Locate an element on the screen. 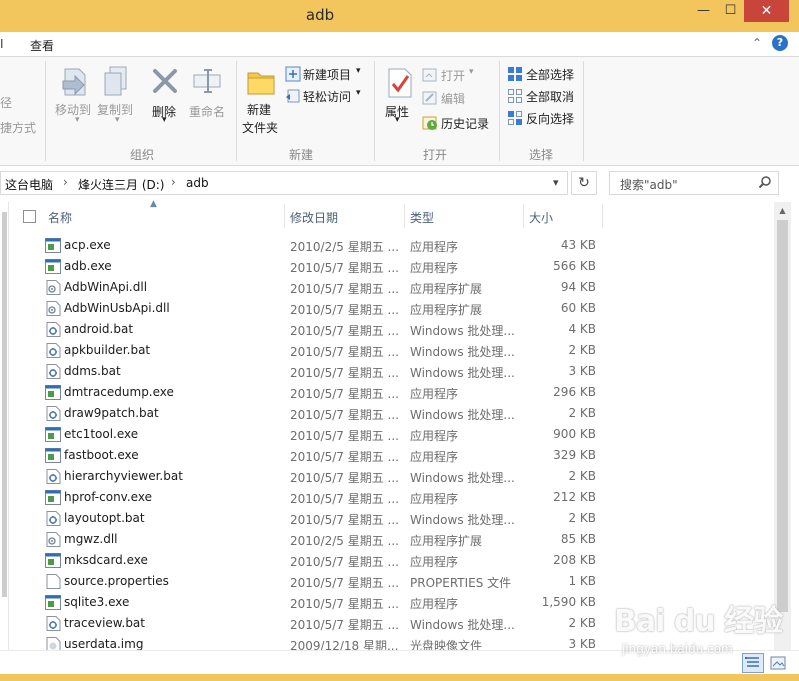  history-icon is located at coordinates (430, 124).